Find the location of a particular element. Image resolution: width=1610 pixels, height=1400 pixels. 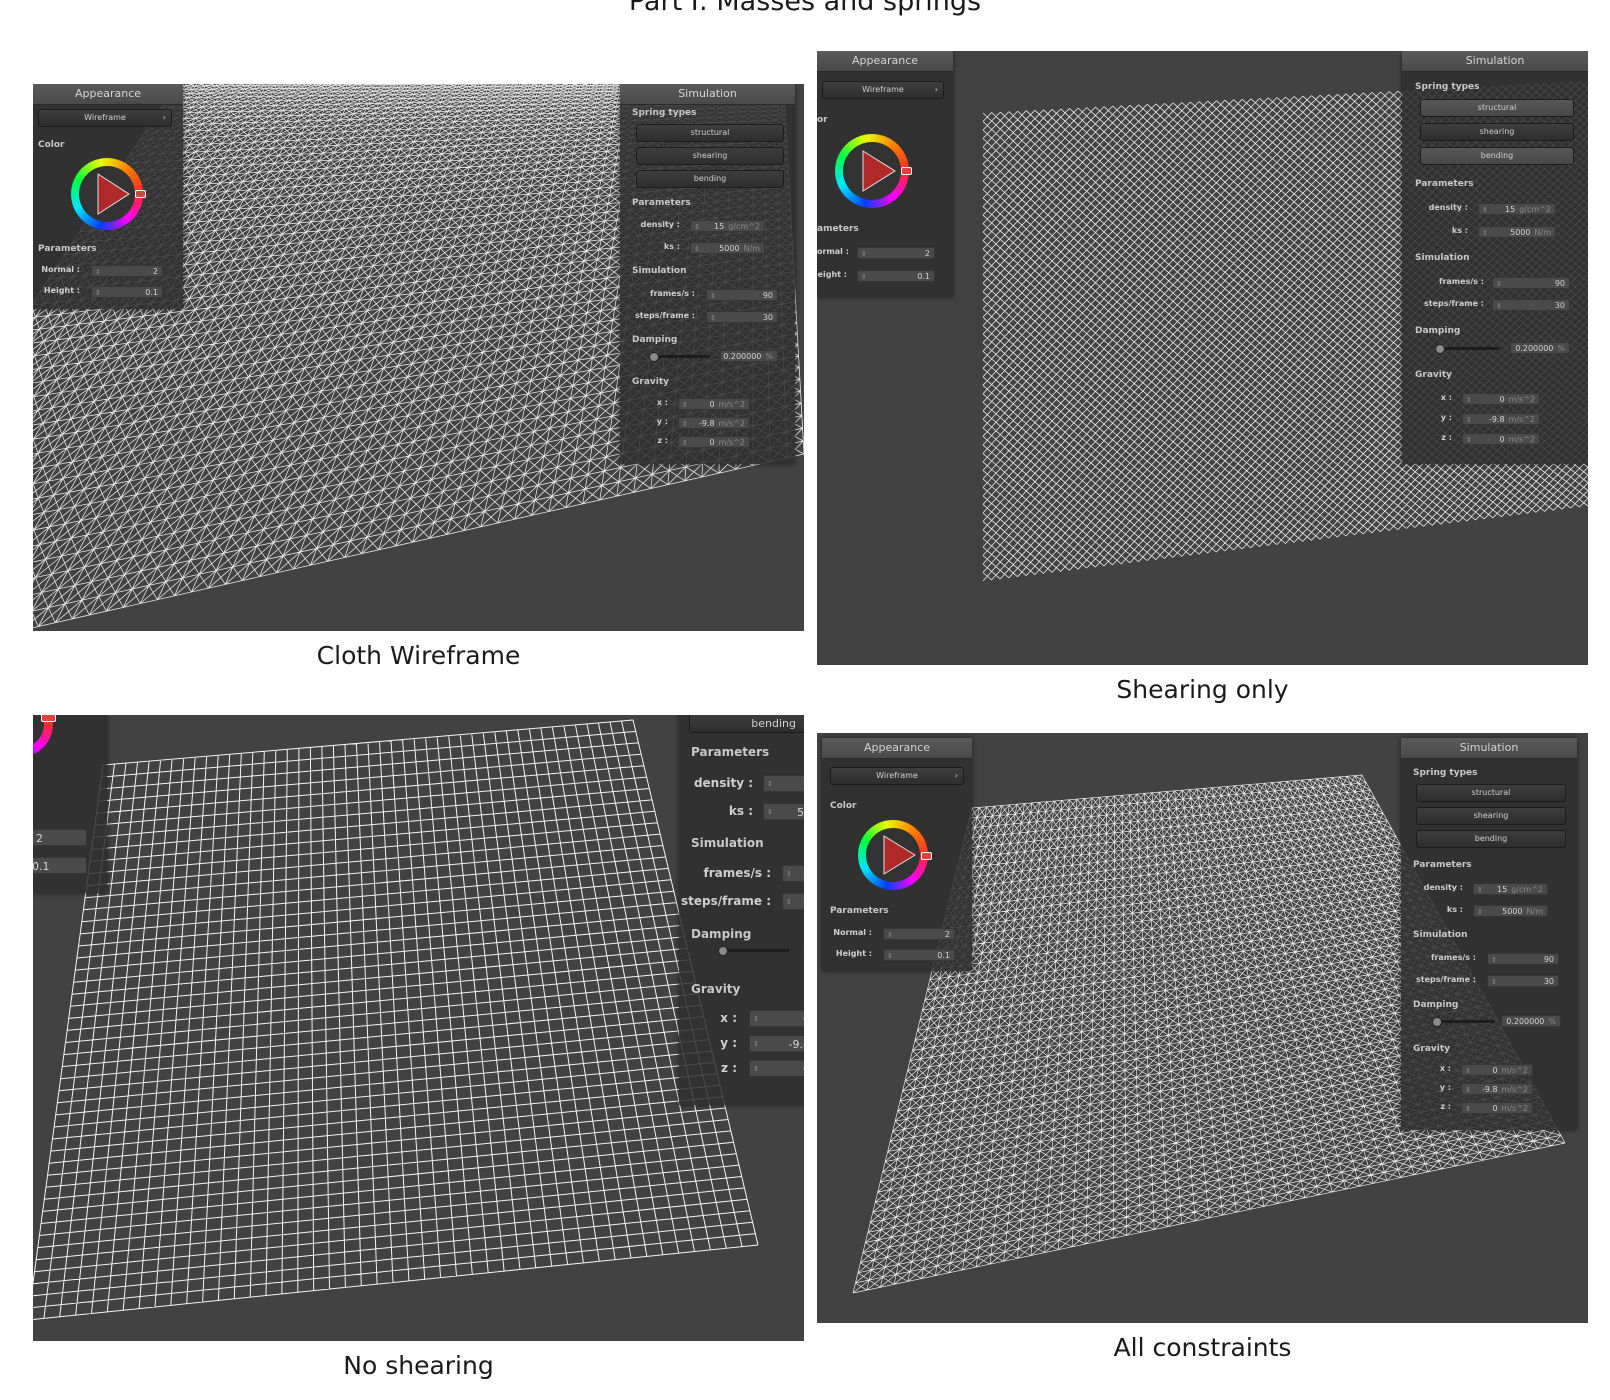

gravity-y-label: y : is located at coordinates (728, 1043).